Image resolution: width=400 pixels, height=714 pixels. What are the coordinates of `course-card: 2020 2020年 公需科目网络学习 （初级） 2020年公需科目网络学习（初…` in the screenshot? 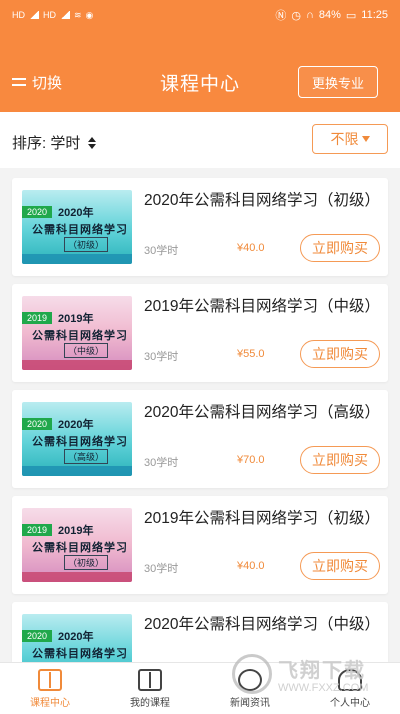 It's located at (200, 227).